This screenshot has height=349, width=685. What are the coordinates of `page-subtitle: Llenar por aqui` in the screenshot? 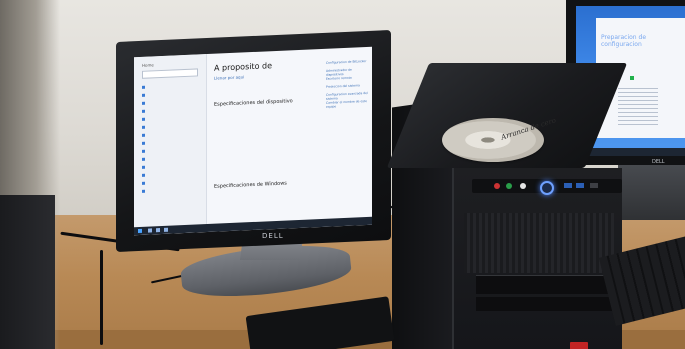 It's located at (229, 77).